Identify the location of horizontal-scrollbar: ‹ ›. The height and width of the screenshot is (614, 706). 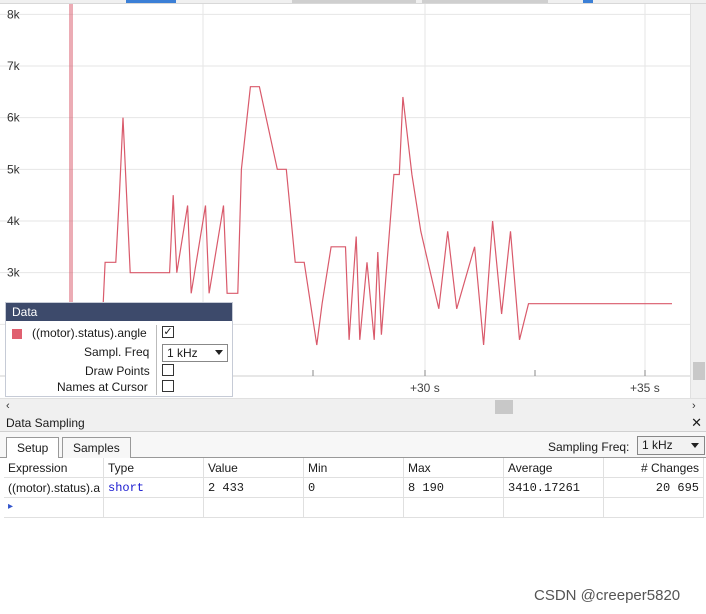
(353, 406).